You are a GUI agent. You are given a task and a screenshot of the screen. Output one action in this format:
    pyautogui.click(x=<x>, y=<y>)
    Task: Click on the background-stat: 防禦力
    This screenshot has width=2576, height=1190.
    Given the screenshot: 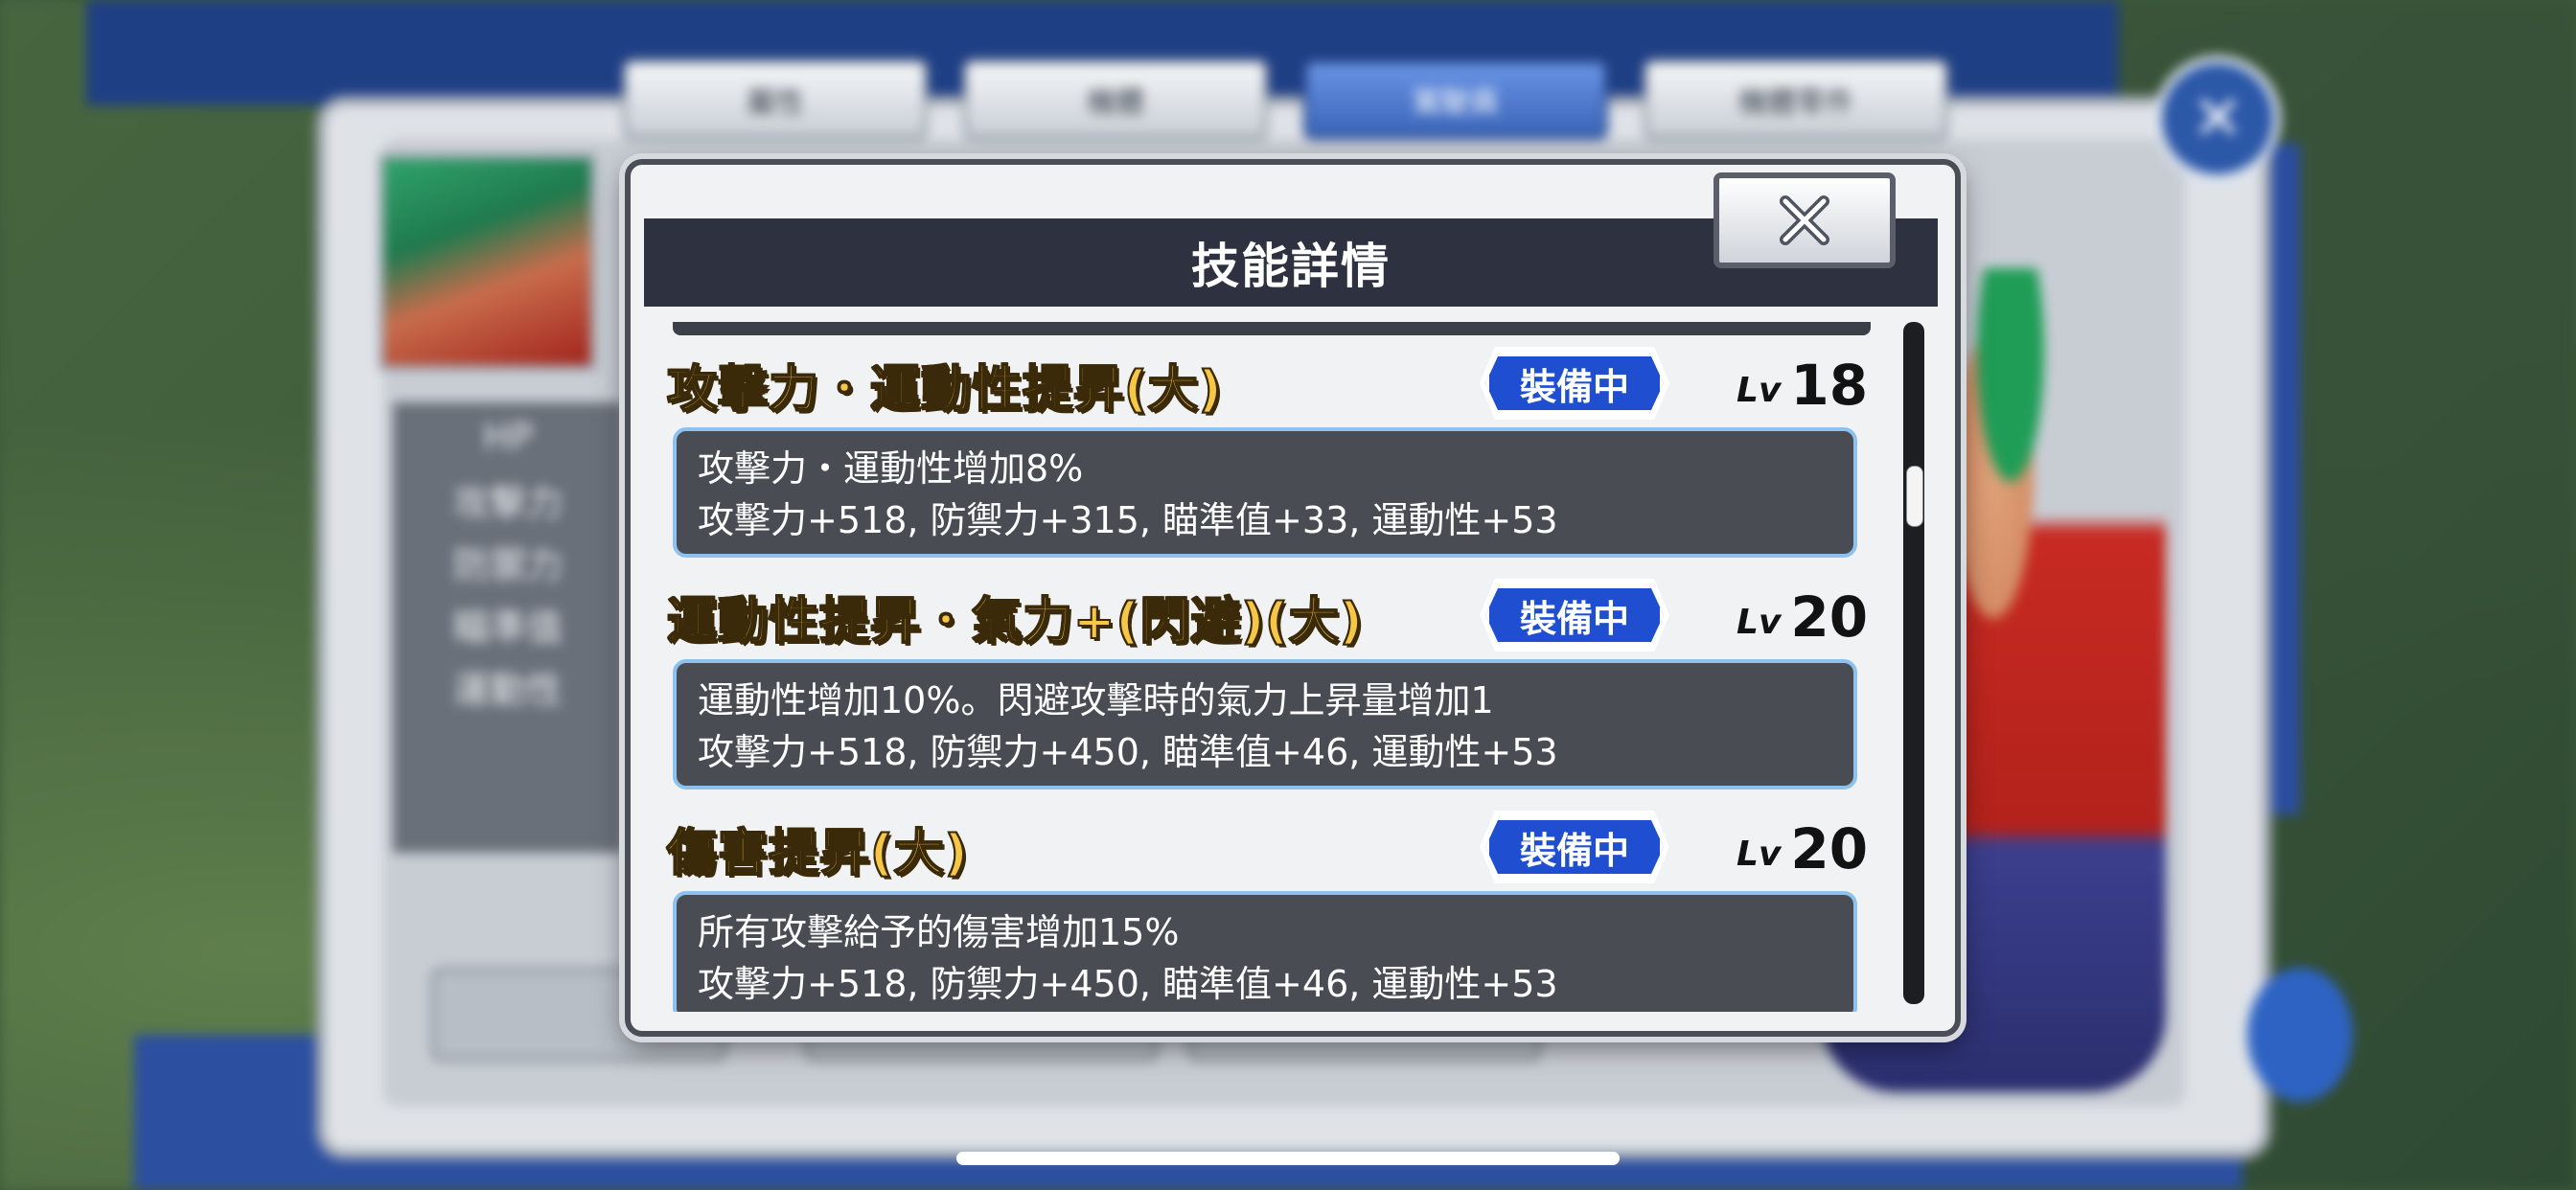 What is the action you would take?
    pyautogui.click(x=508, y=564)
    